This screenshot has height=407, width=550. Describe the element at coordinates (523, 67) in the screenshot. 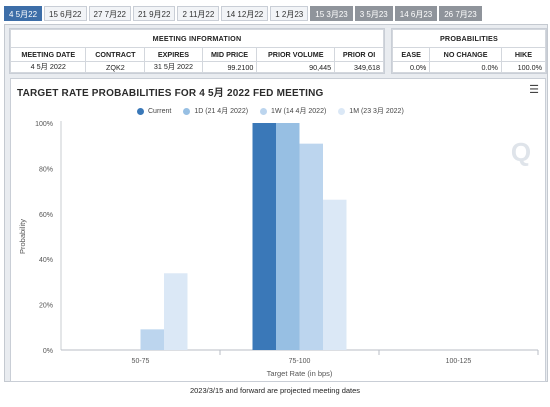

I see `cell-hike: 100.0%` at that location.